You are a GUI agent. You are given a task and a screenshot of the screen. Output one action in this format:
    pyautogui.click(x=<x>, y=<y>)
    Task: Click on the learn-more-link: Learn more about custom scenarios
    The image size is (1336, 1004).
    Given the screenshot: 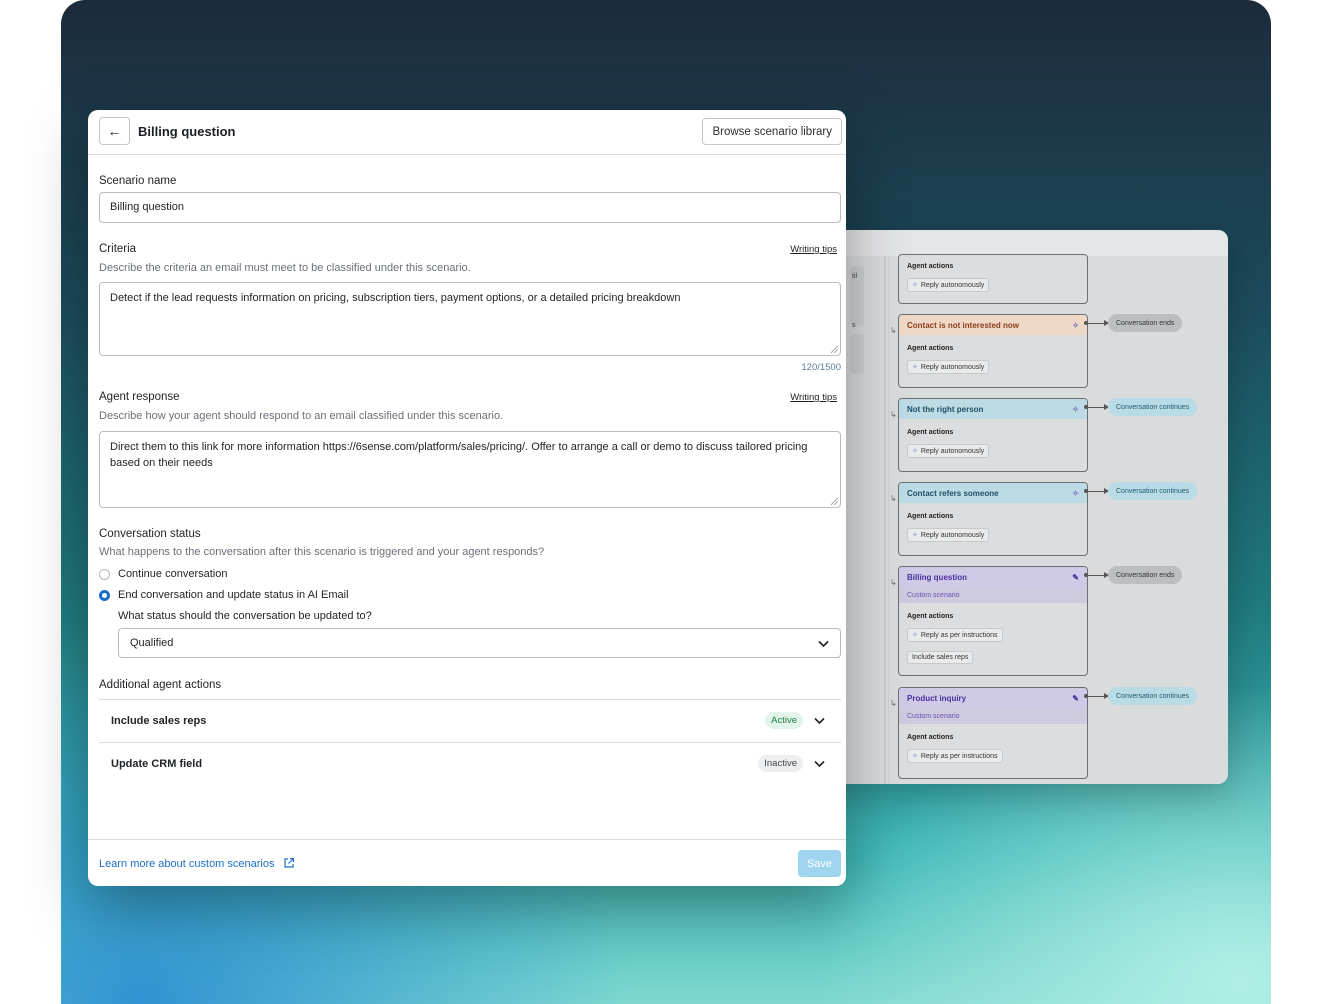 What is the action you would take?
    pyautogui.click(x=197, y=863)
    